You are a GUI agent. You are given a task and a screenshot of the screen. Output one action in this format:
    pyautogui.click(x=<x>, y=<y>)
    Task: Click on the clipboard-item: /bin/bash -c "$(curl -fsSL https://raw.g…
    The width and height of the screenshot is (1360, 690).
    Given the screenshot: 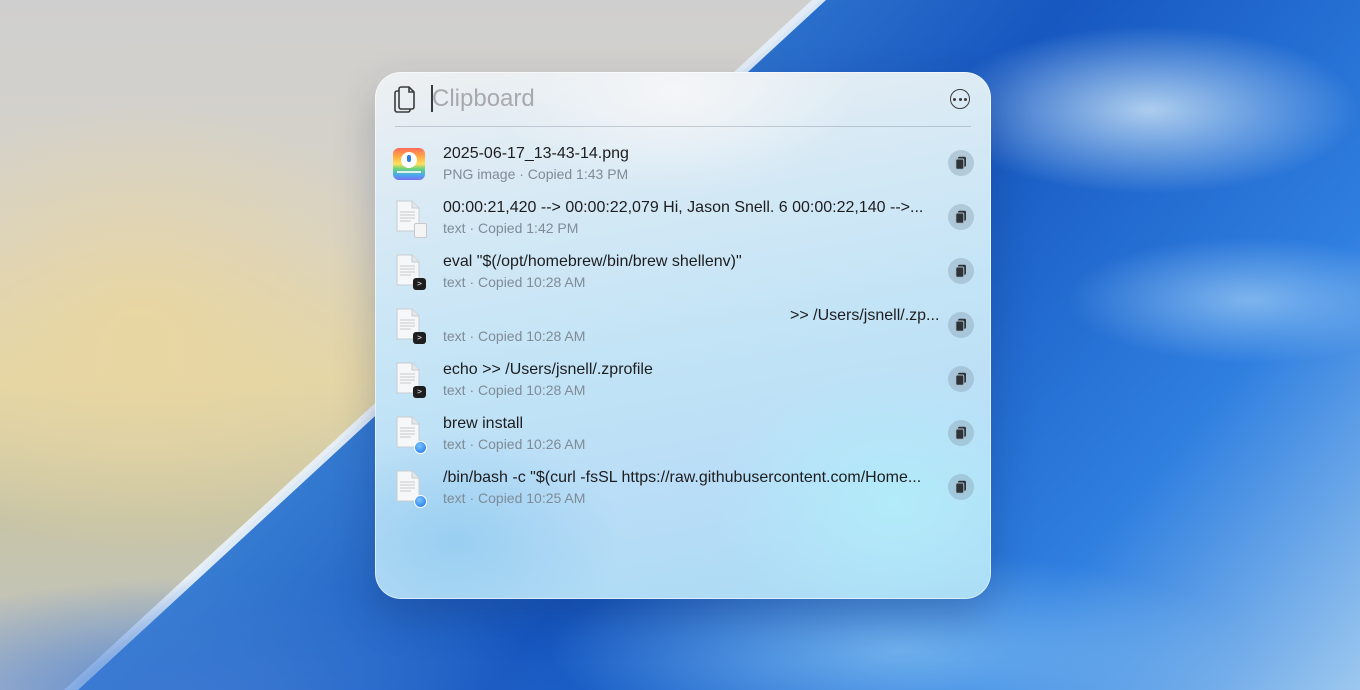 What is the action you would take?
    pyautogui.click(x=683, y=487)
    